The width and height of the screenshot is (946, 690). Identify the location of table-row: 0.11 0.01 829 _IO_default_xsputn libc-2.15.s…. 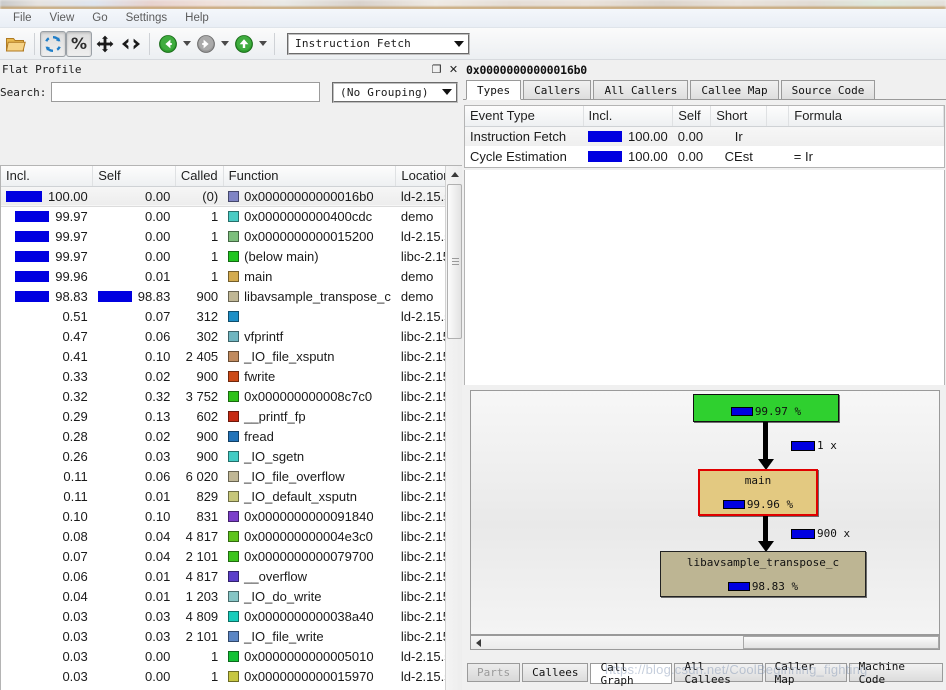
(231, 496).